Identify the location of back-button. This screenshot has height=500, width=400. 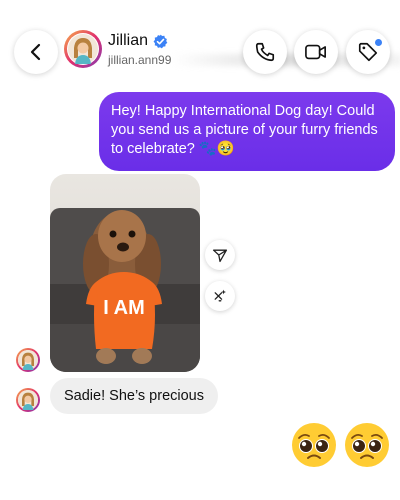
(36, 52).